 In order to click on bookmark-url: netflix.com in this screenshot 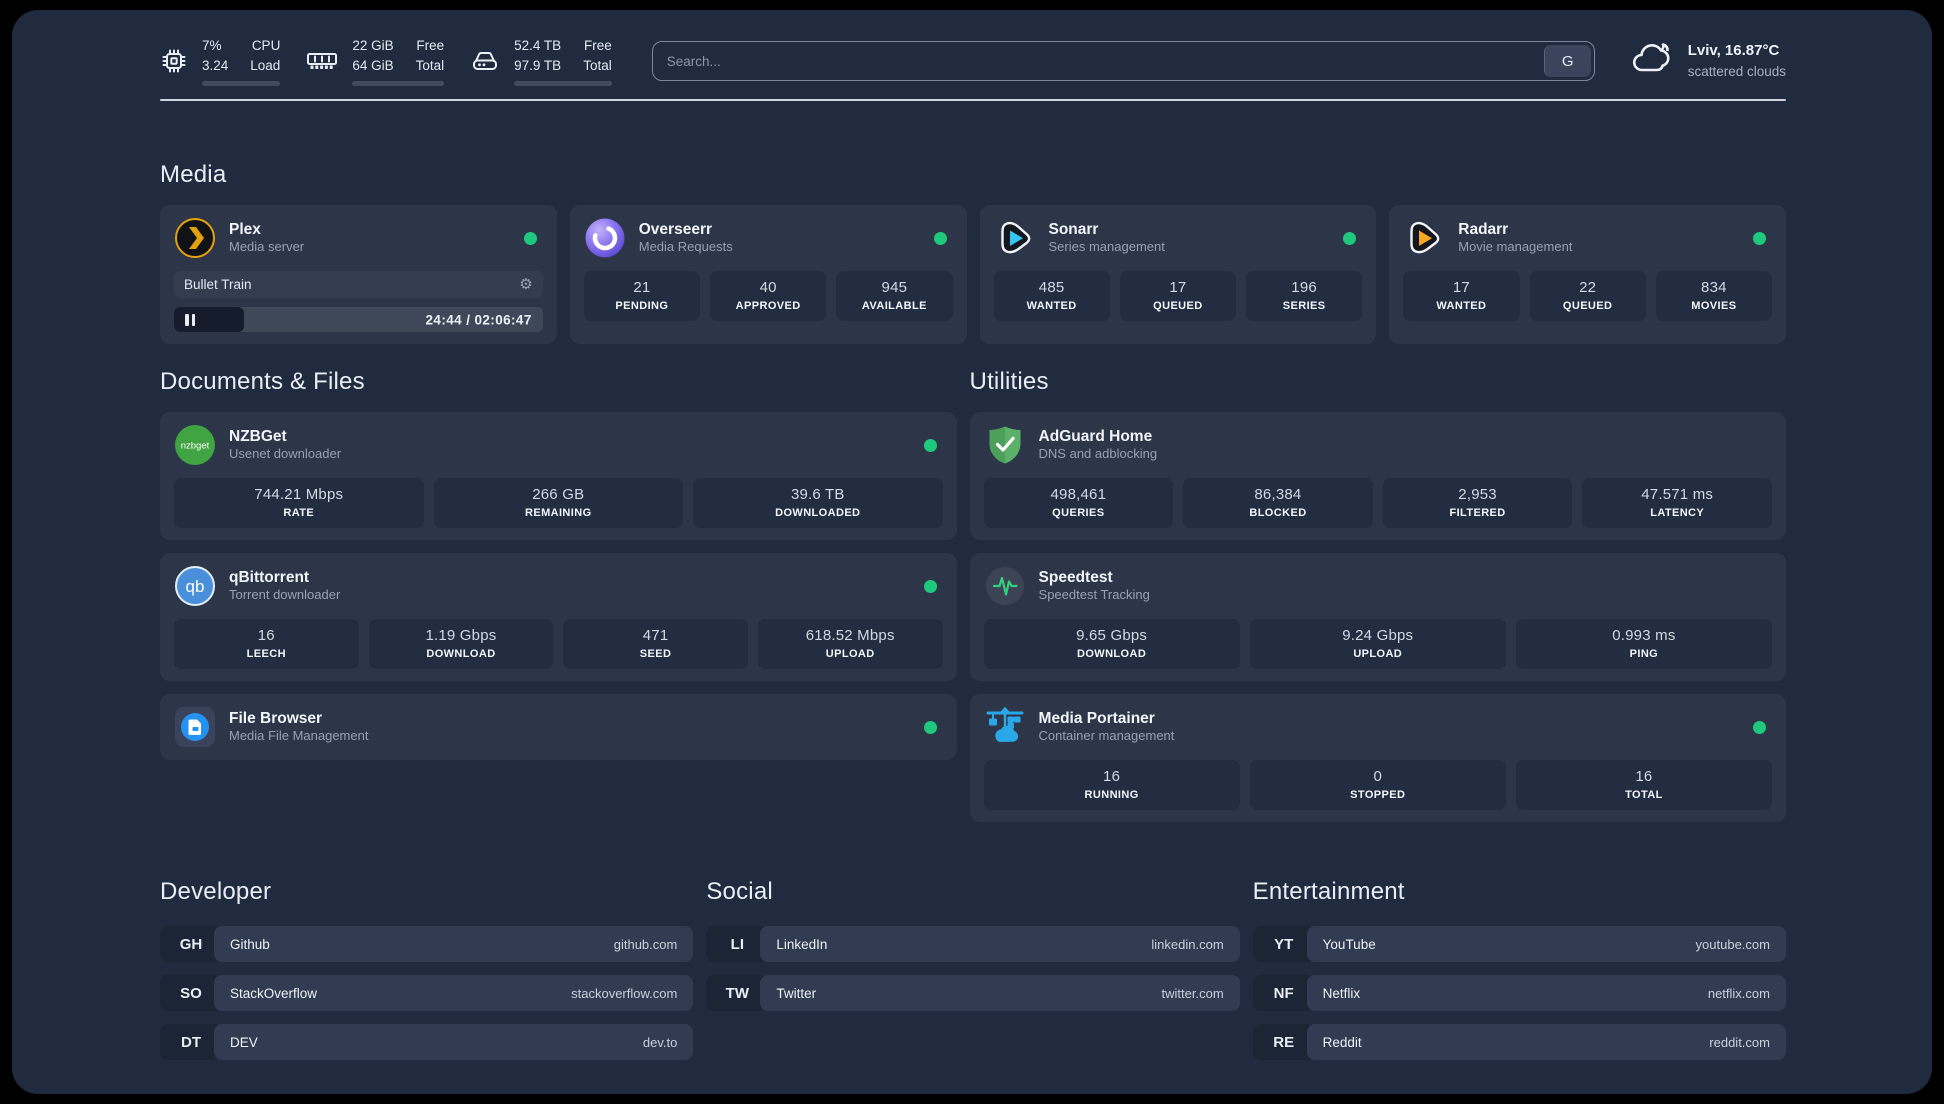, I will do `click(1738, 993)`.